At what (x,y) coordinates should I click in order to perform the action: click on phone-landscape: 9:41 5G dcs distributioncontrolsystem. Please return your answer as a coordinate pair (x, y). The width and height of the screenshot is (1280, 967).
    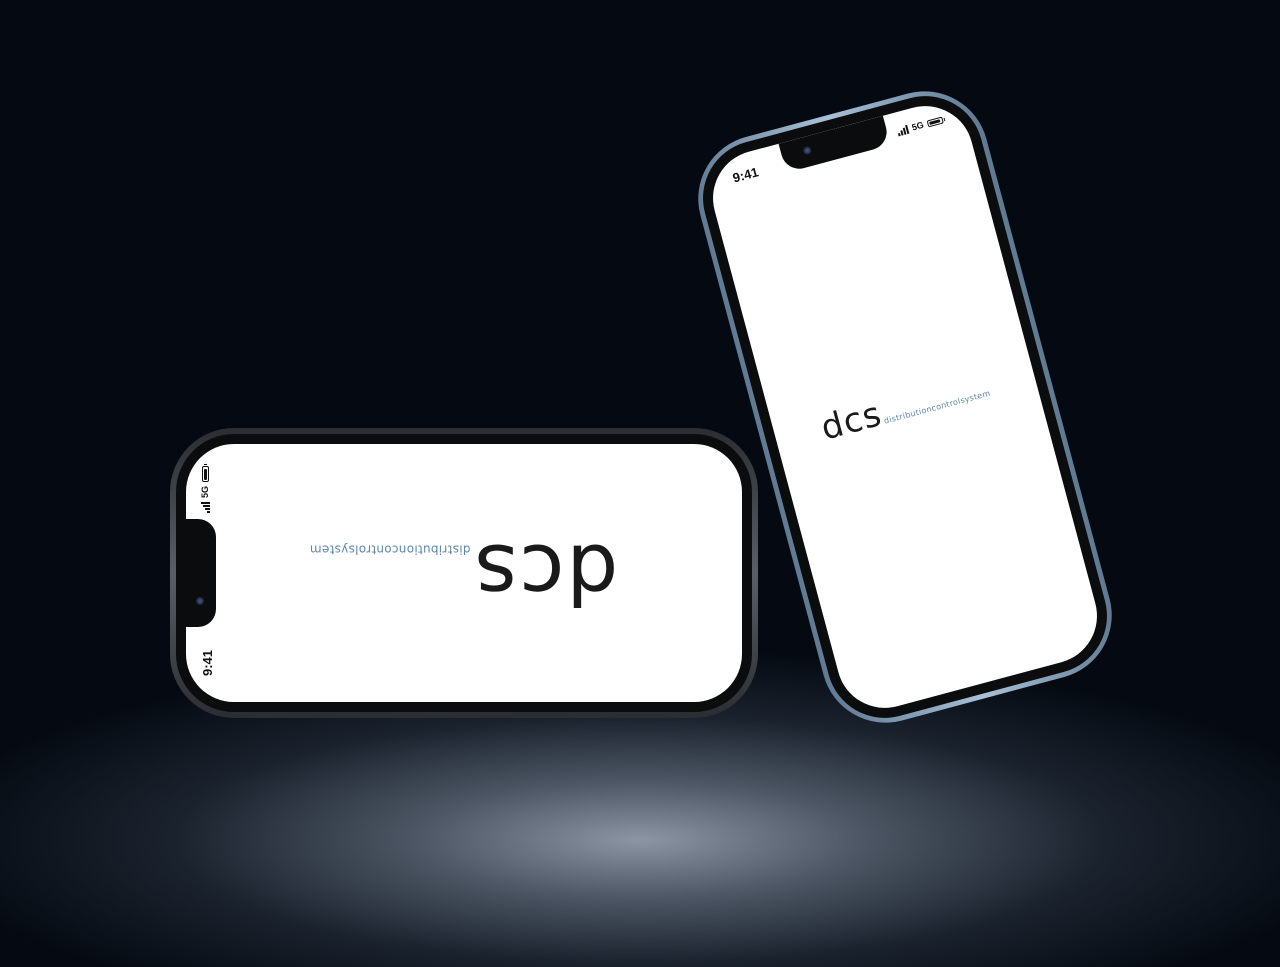
    Looking at the image, I should click on (464, 573).